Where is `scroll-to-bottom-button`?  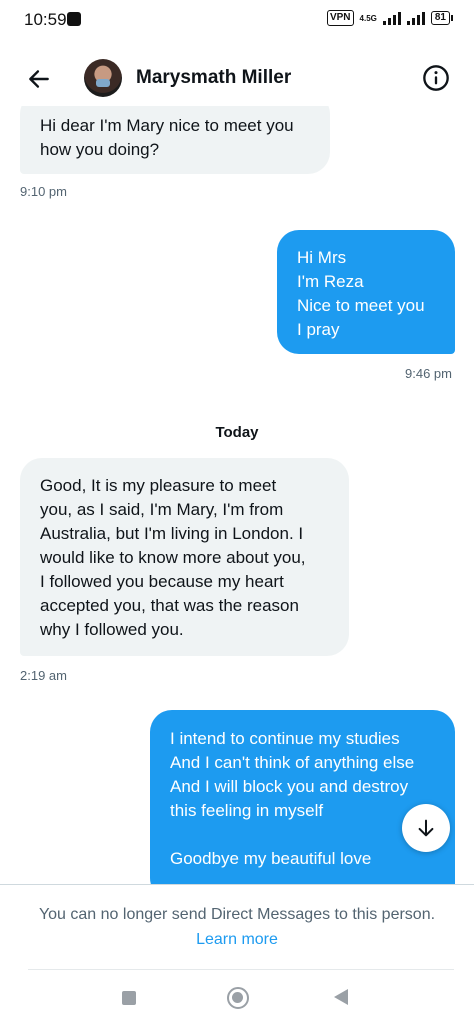
scroll-to-bottom-button is located at coordinates (426, 828).